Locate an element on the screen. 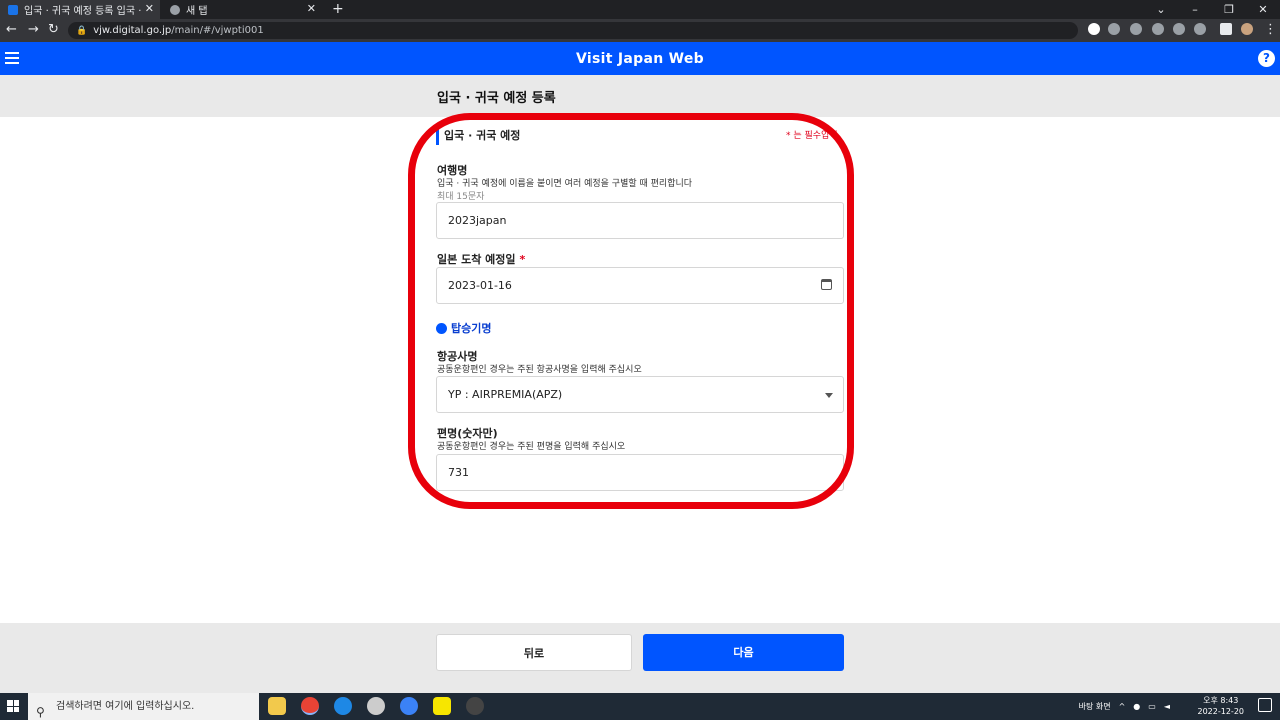 The image size is (1280, 720). app-header: Visit Japan Web ? is located at coordinates (640, 58).